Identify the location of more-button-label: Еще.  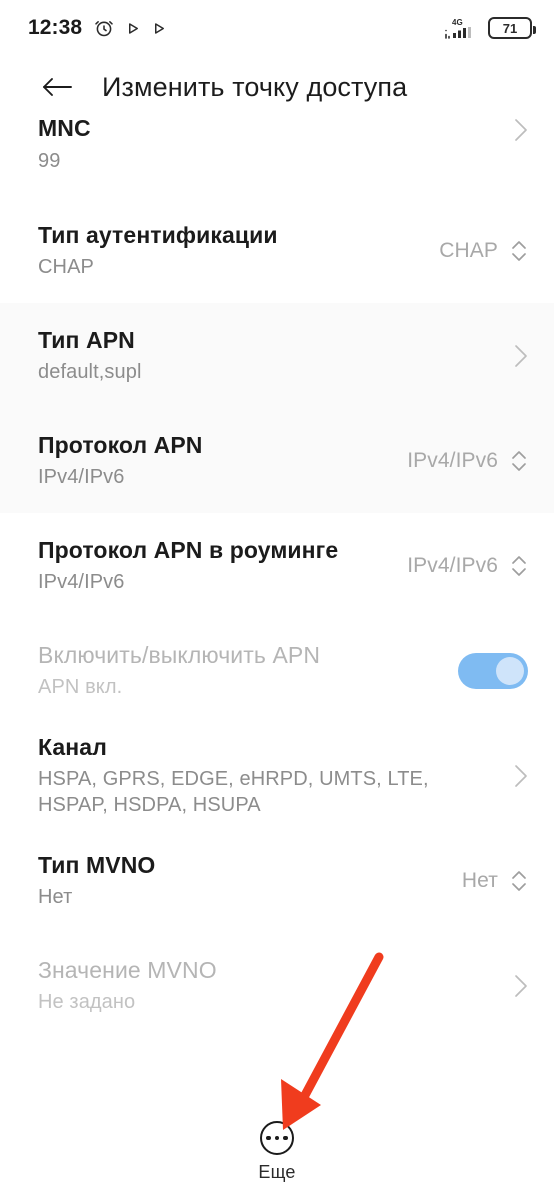
(277, 1172).